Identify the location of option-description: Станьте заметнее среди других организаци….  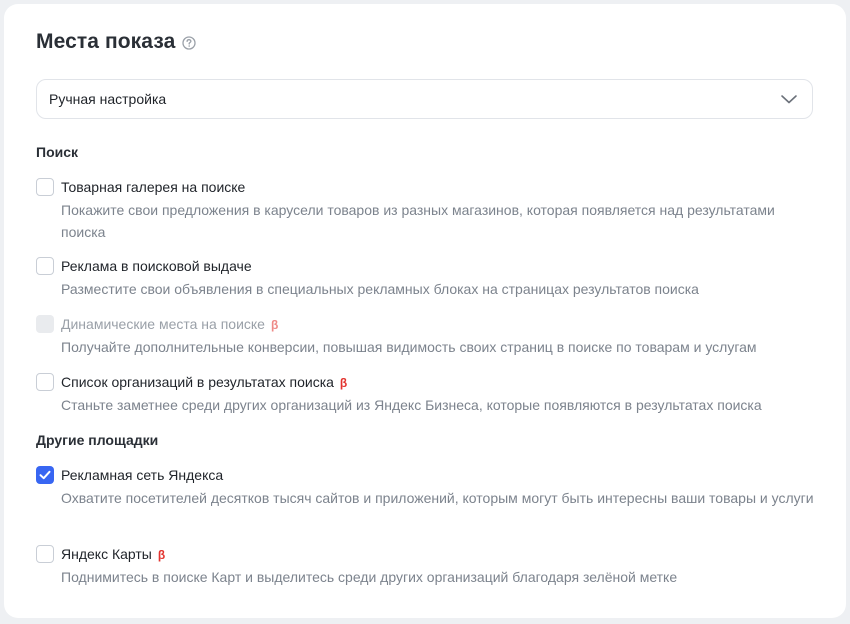
(411, 405).